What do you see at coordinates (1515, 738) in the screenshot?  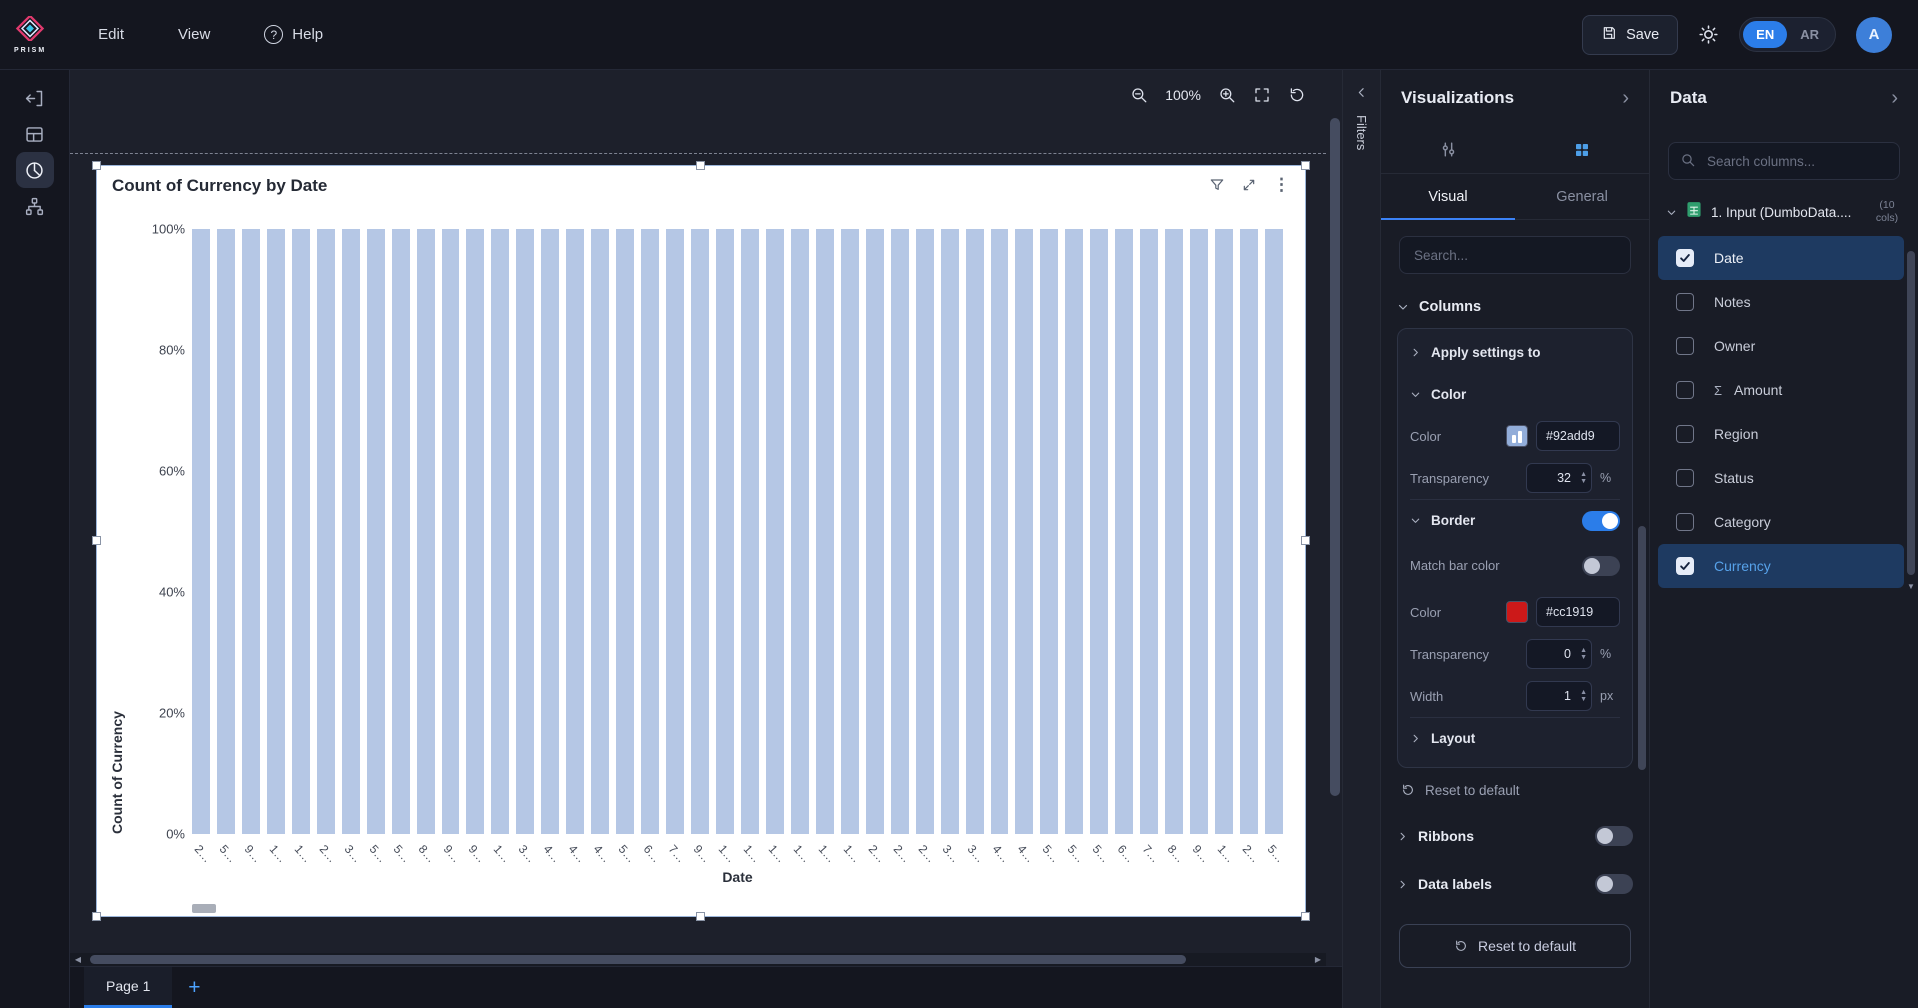 I see `layout-section-header: Layout` at bounding box center [1515, 738].